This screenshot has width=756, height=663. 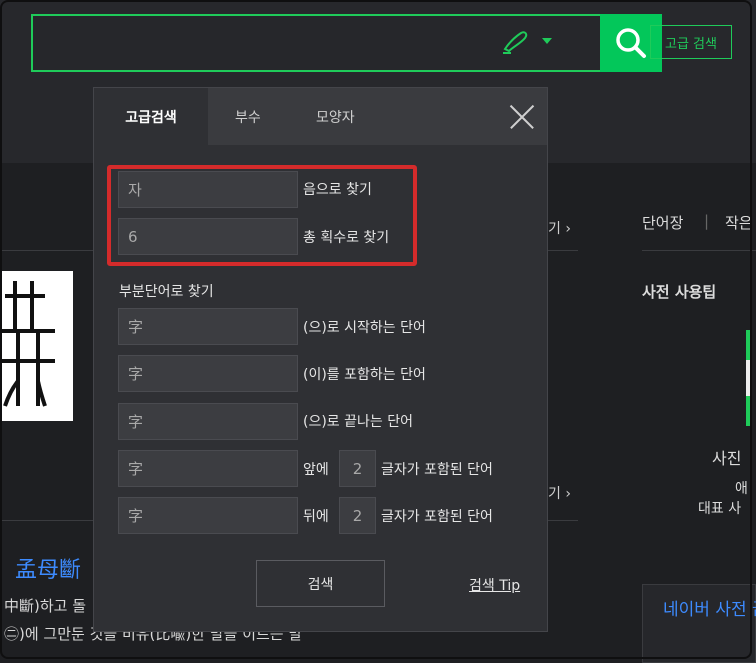 What do you see at coordinates (337, 190) in the screenshot?
I see `sound-label: 음으로 찾기` at bounding box center [337, 190].